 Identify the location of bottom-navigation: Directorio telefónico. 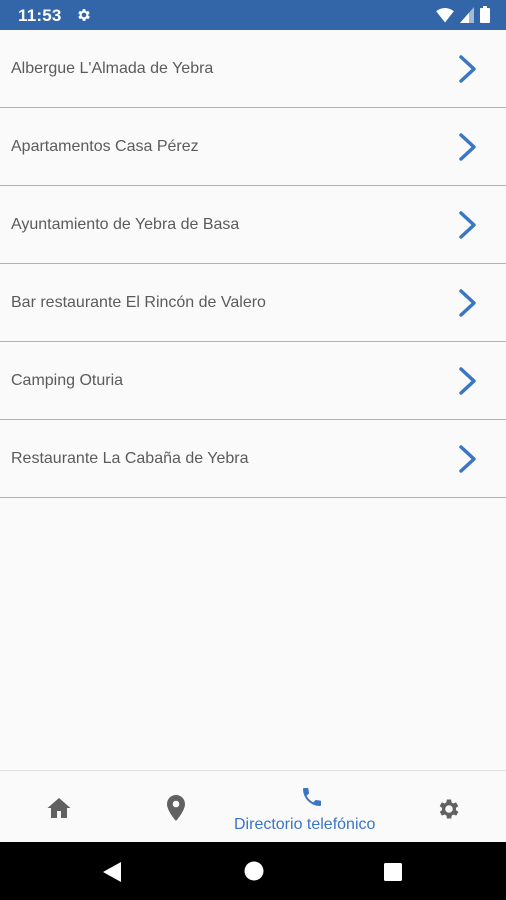
(253, 806).